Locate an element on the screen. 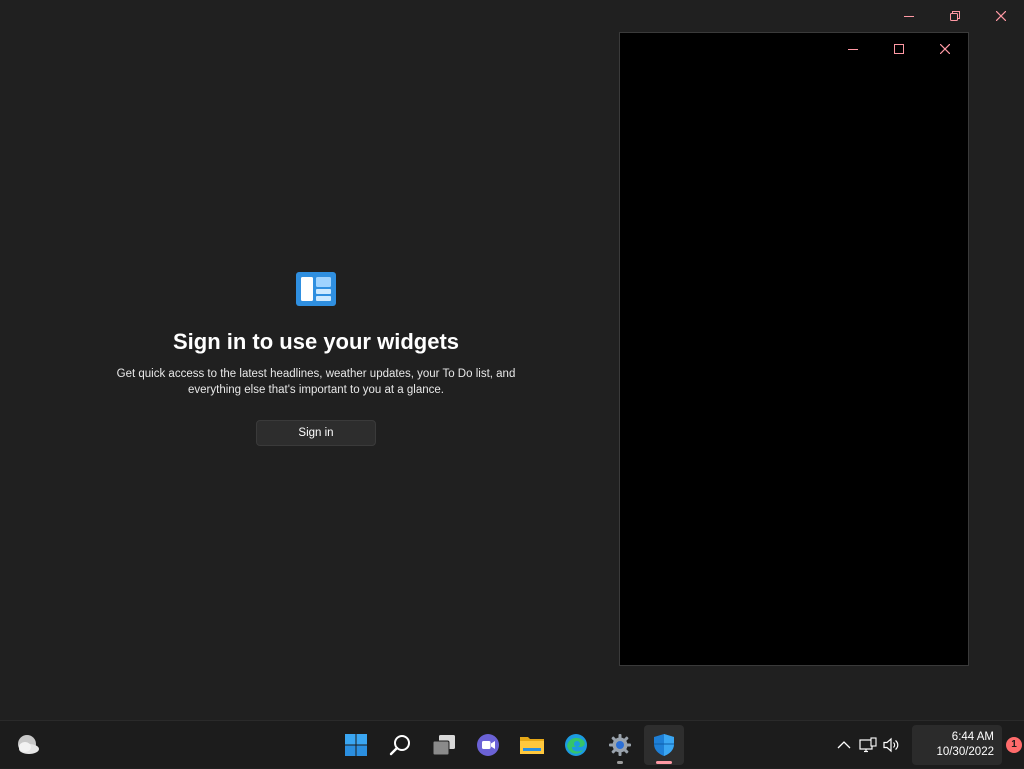 Image resolution: width=1024 pixels, height=769 pixels. window-caption-controls is located at coordinates (955, 16).